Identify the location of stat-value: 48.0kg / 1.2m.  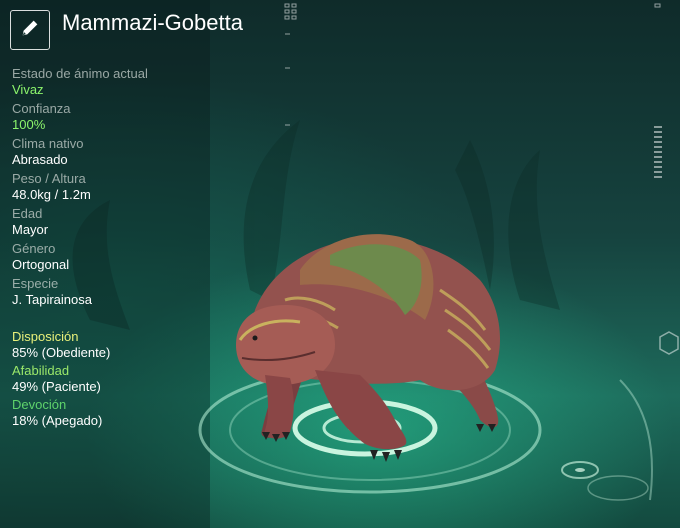
(51, 194).